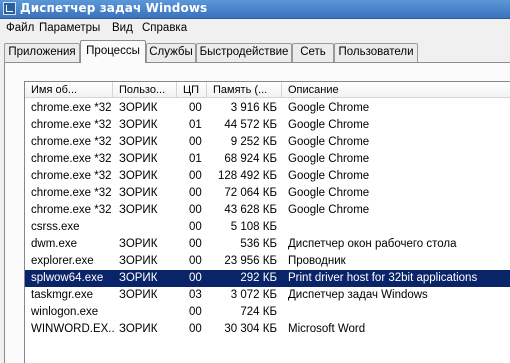 This screenshot has height=363, width=510. What do you see at coordinates (250, 261) in the screenshot?
I see `process-memory: 23 956 КБ` at bounding box center [250, 261].